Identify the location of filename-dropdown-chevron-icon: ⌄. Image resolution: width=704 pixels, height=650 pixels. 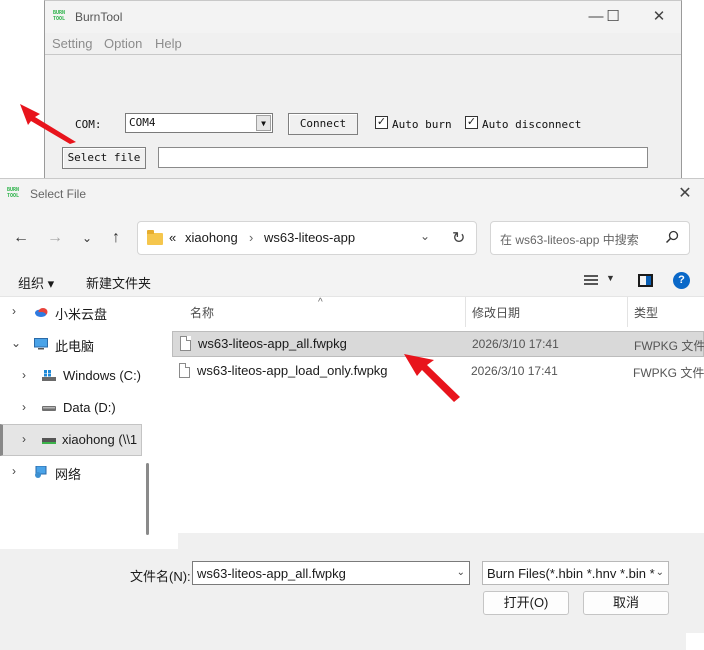
(461, 572).